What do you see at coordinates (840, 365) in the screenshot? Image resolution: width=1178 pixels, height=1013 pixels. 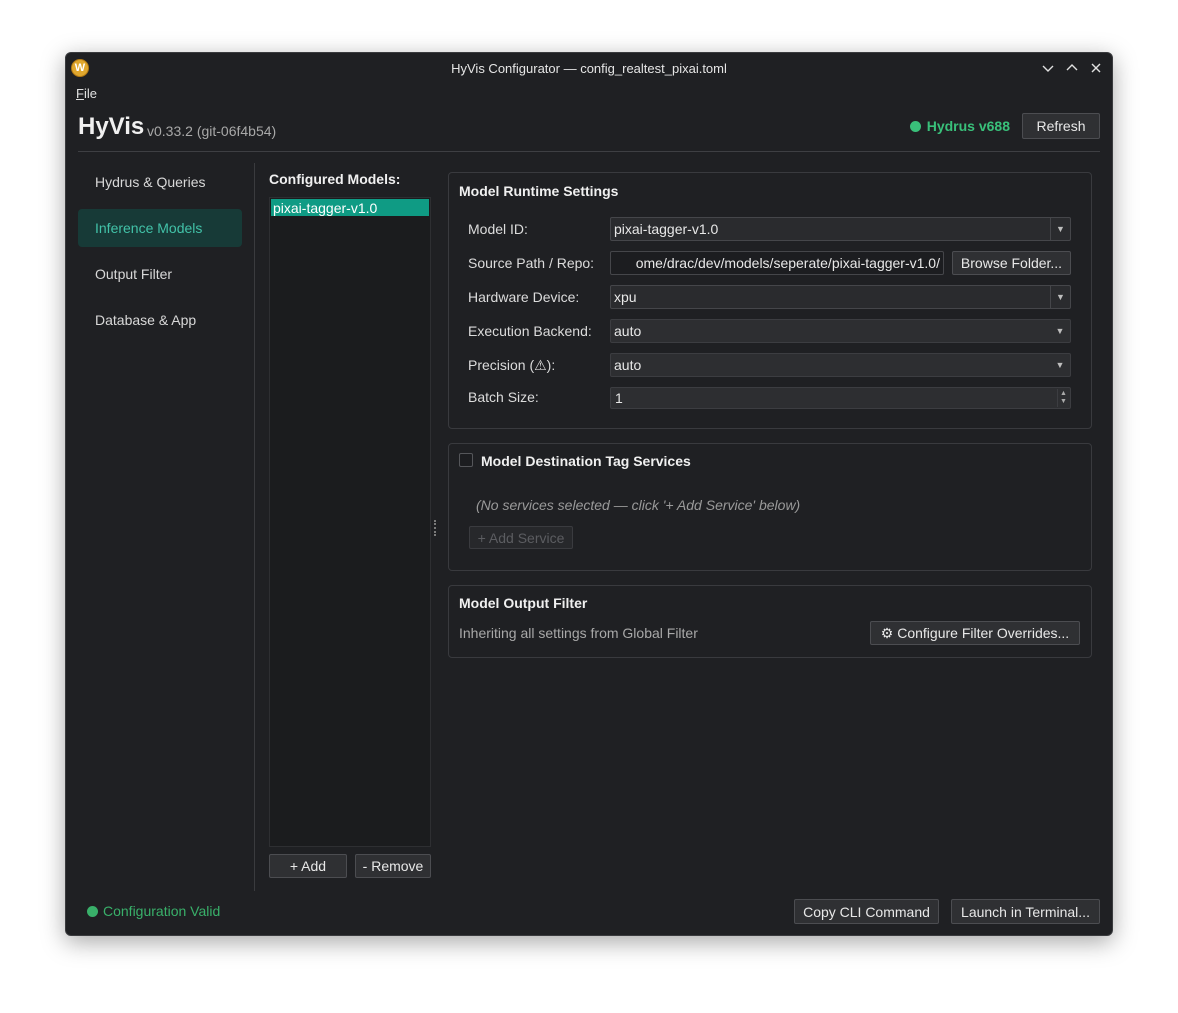 I see `precision-select: auto ▼` at bounding box center [840, 365].